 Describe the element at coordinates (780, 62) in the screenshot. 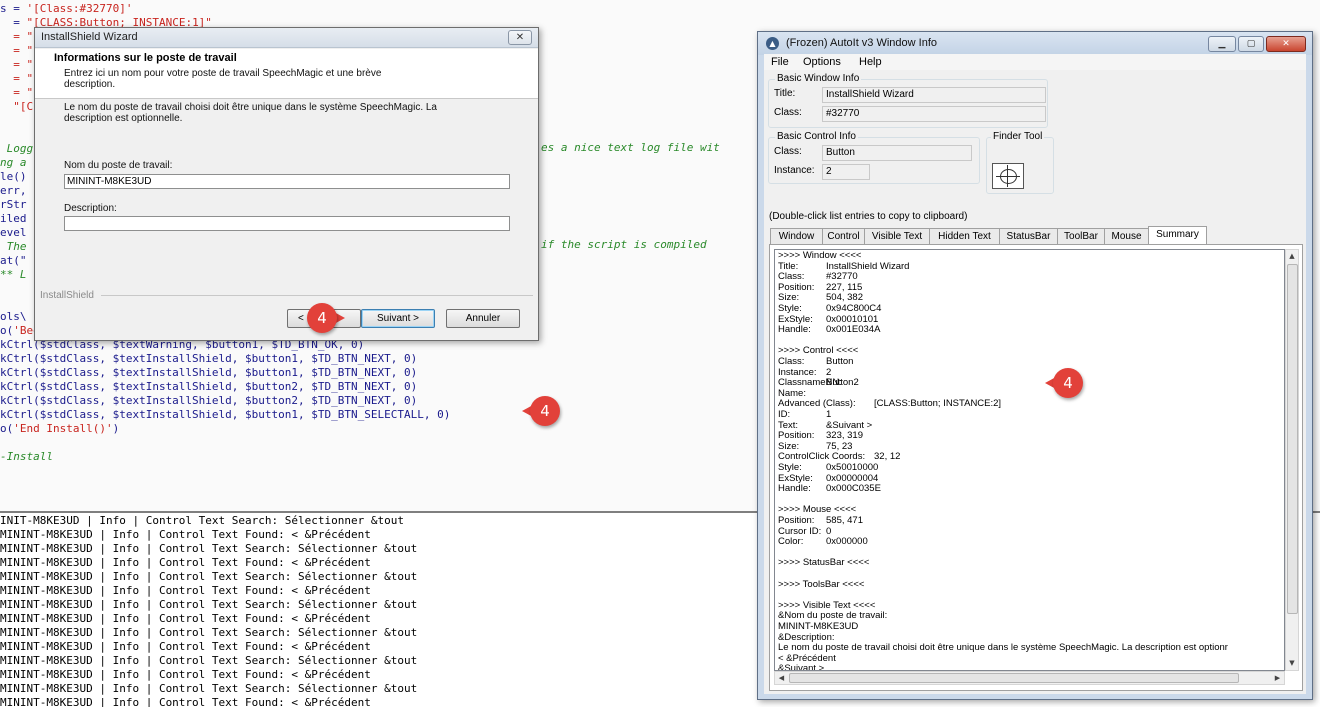

I see `menu-file: File` at that location.